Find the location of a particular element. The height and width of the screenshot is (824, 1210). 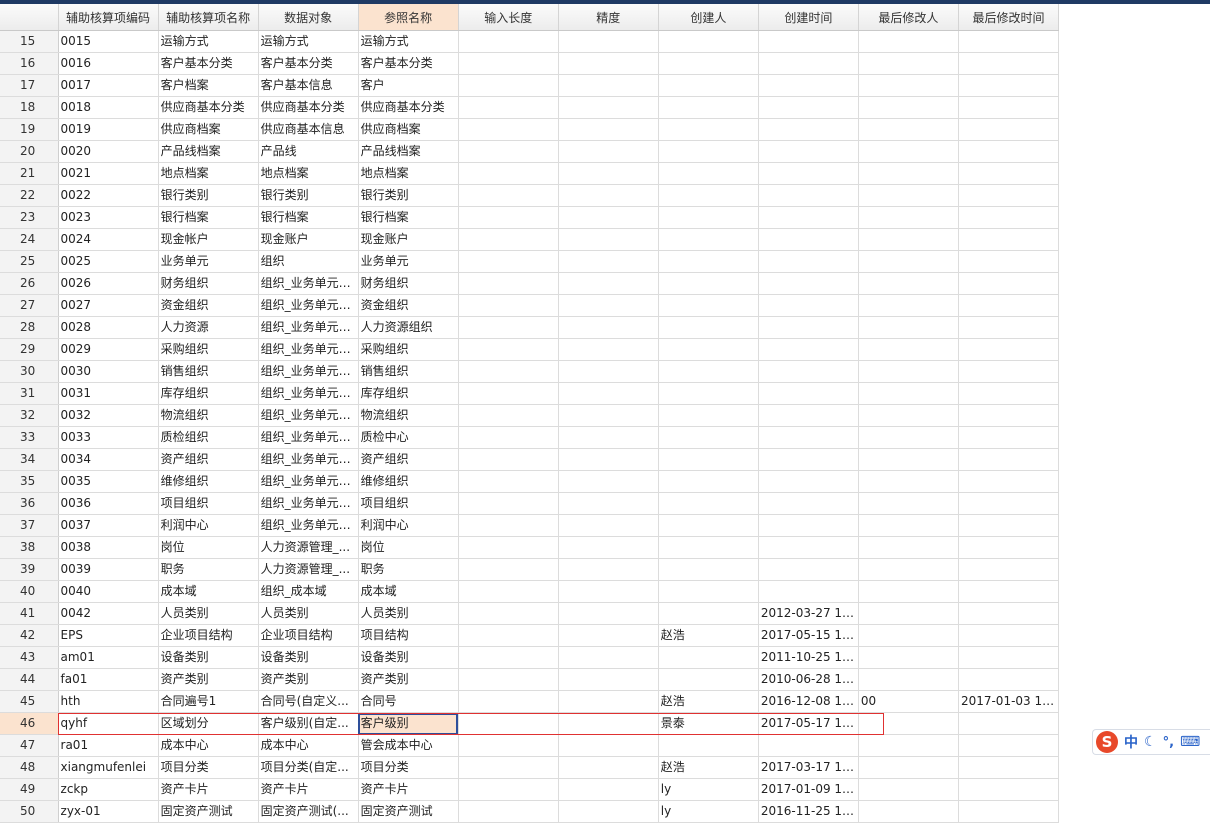

table-cell: 库存组织 is located at coordinates (408, 393).